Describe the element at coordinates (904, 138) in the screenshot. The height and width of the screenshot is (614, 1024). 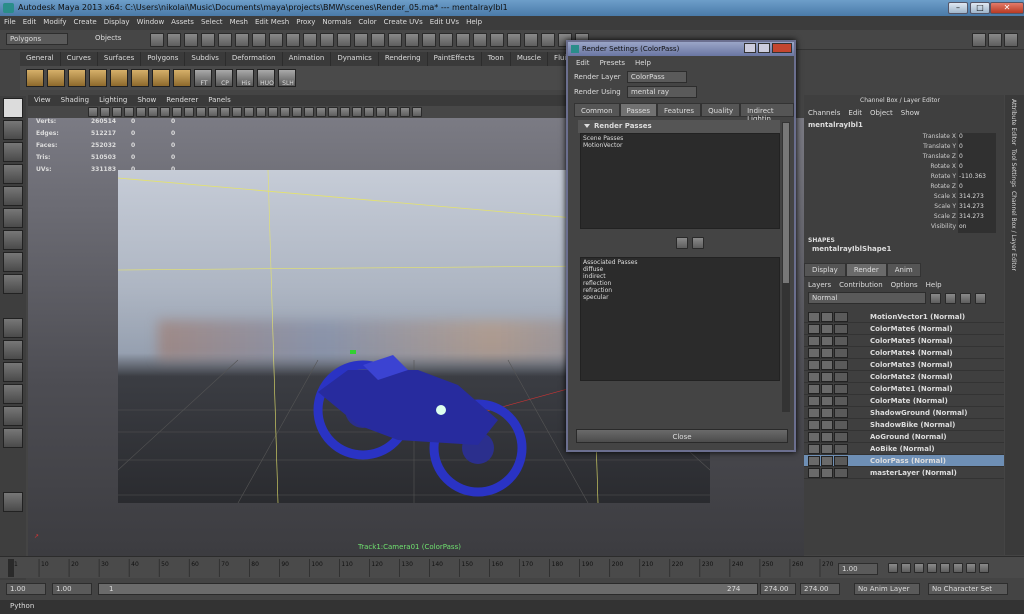
I see `attribute-row: Translate X0` at that location.